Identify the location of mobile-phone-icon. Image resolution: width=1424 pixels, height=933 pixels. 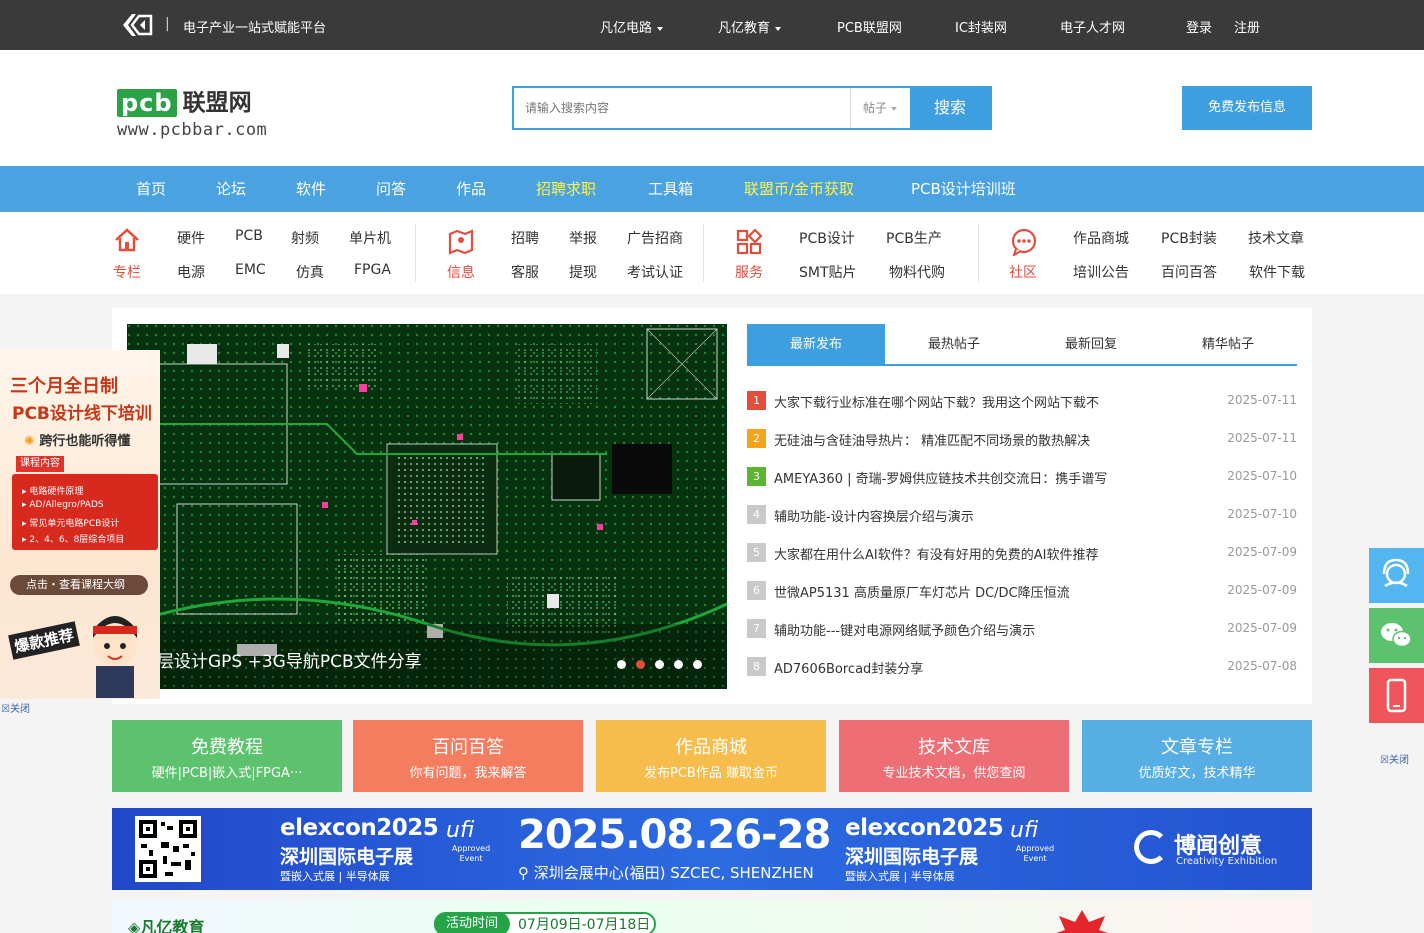
(1396, 695).